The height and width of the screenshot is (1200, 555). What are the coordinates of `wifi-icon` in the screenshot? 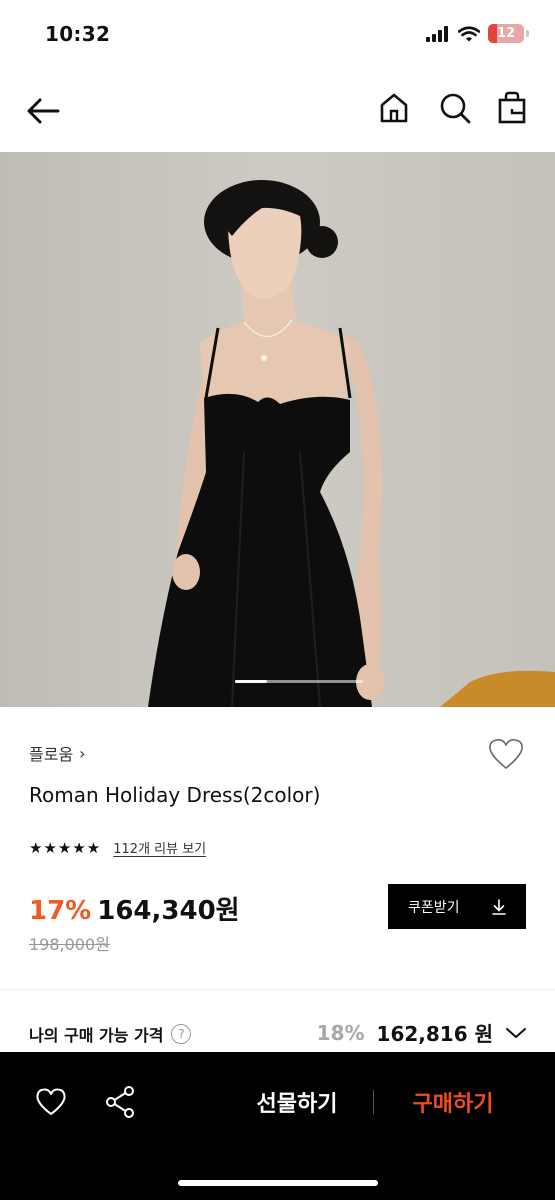 It's located at (469, 33).